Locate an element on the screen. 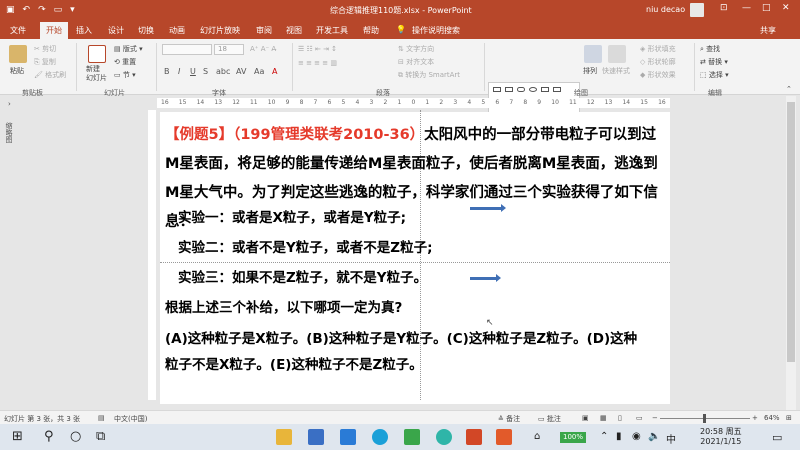  reset-button: ⟲ 重置 is located at coordinates (125, 62).